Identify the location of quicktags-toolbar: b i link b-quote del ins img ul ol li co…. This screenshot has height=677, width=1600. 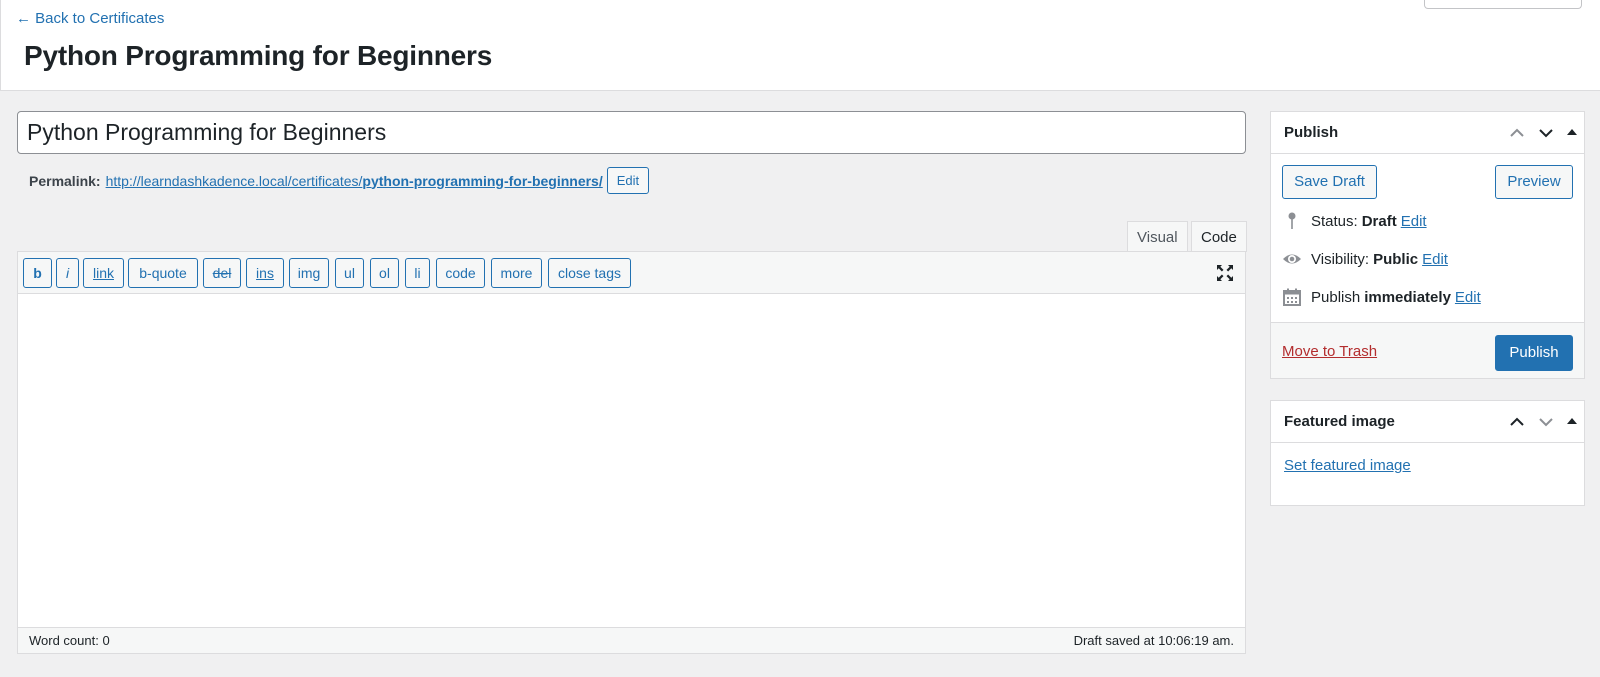
(631, 273).